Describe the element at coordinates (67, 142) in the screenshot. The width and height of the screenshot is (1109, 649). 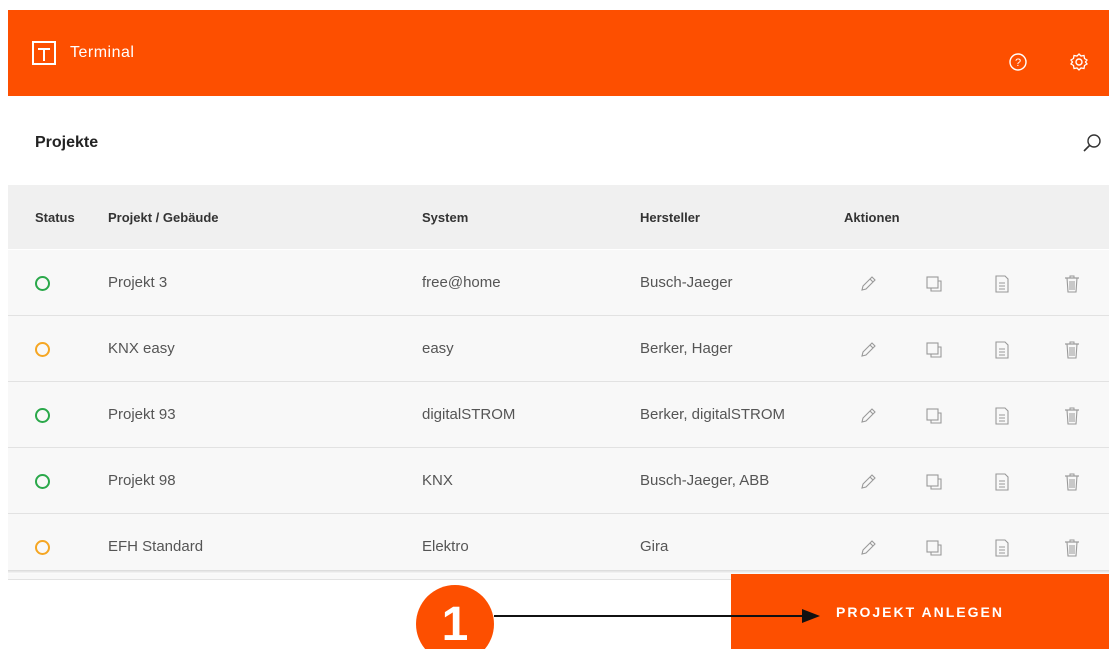
I see `page-title: Projekte` at that location.